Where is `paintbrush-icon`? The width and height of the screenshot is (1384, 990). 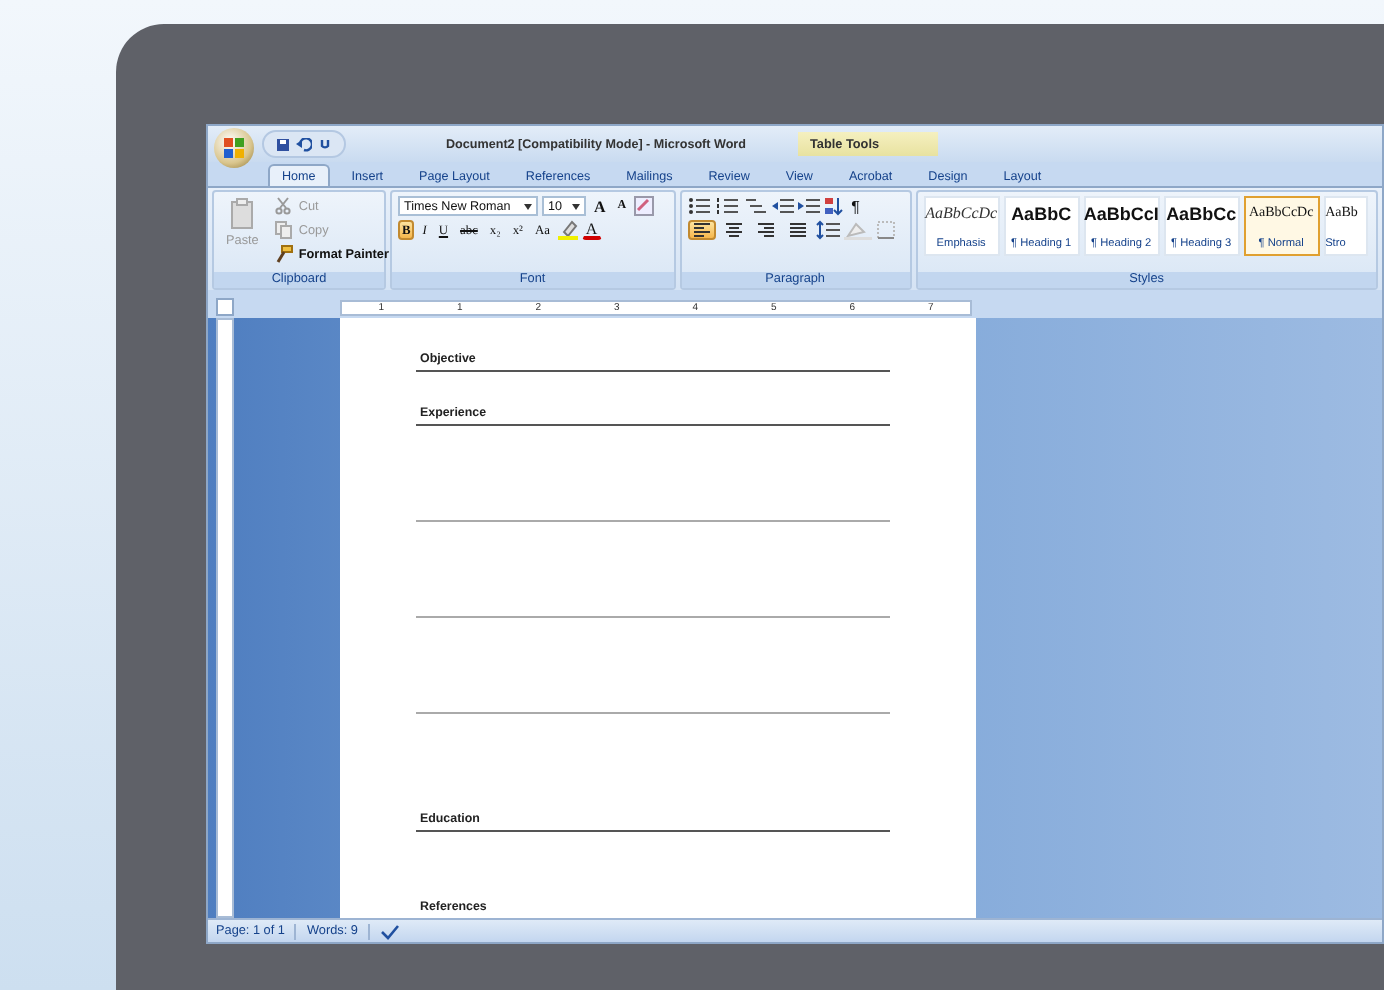 paintbrush-icon is located at coordinates (284, 254).